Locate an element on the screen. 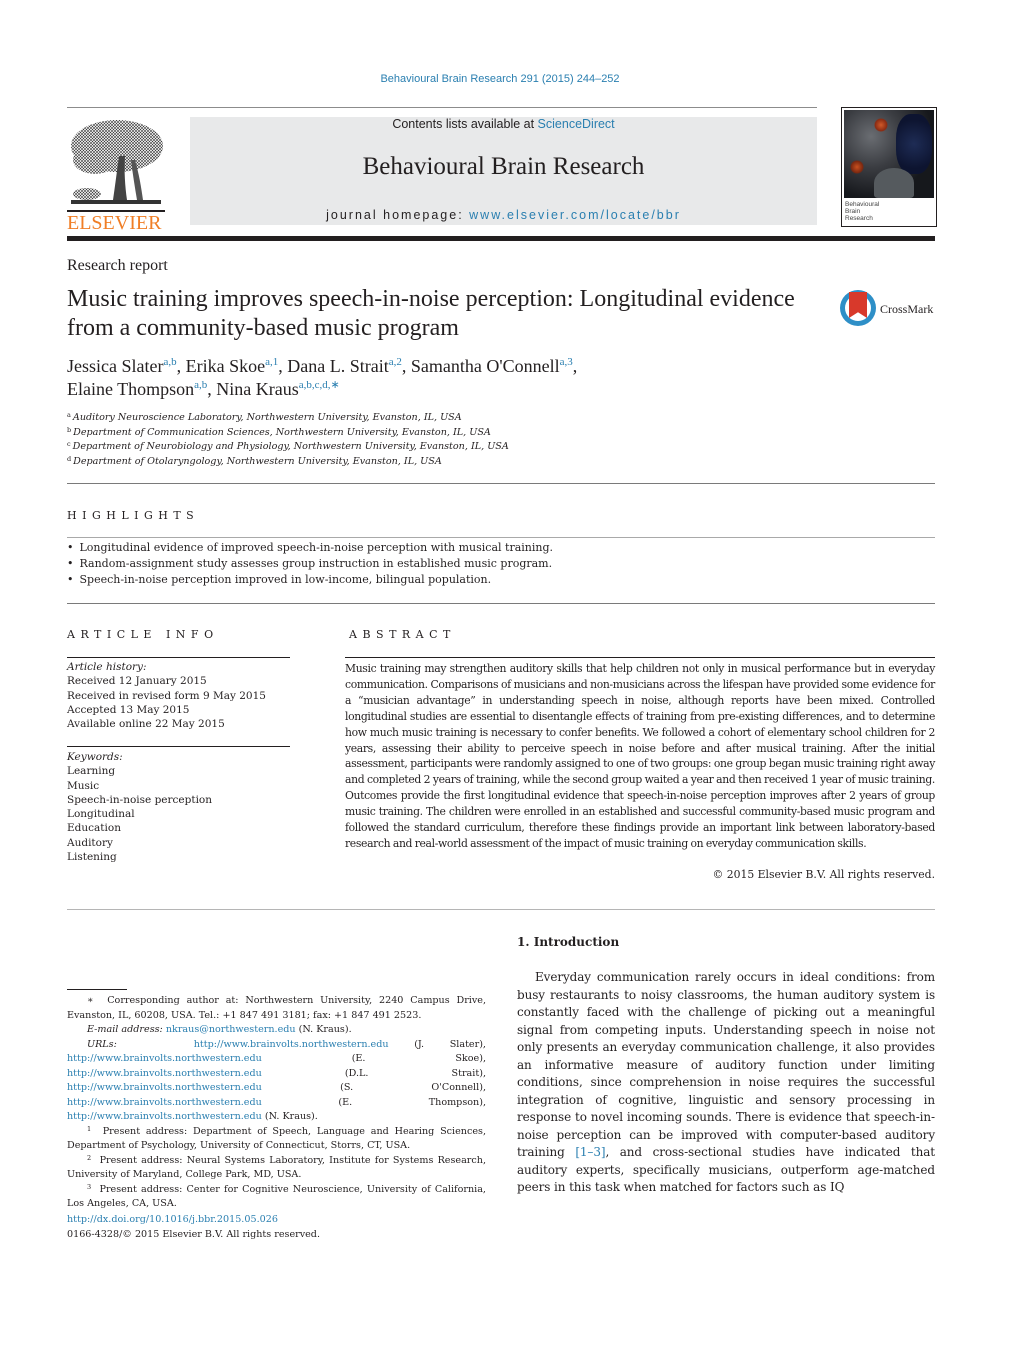 The width and height of the screenshot is (1020, 1351). crossmark-icon is located at coordinates (858, 308).